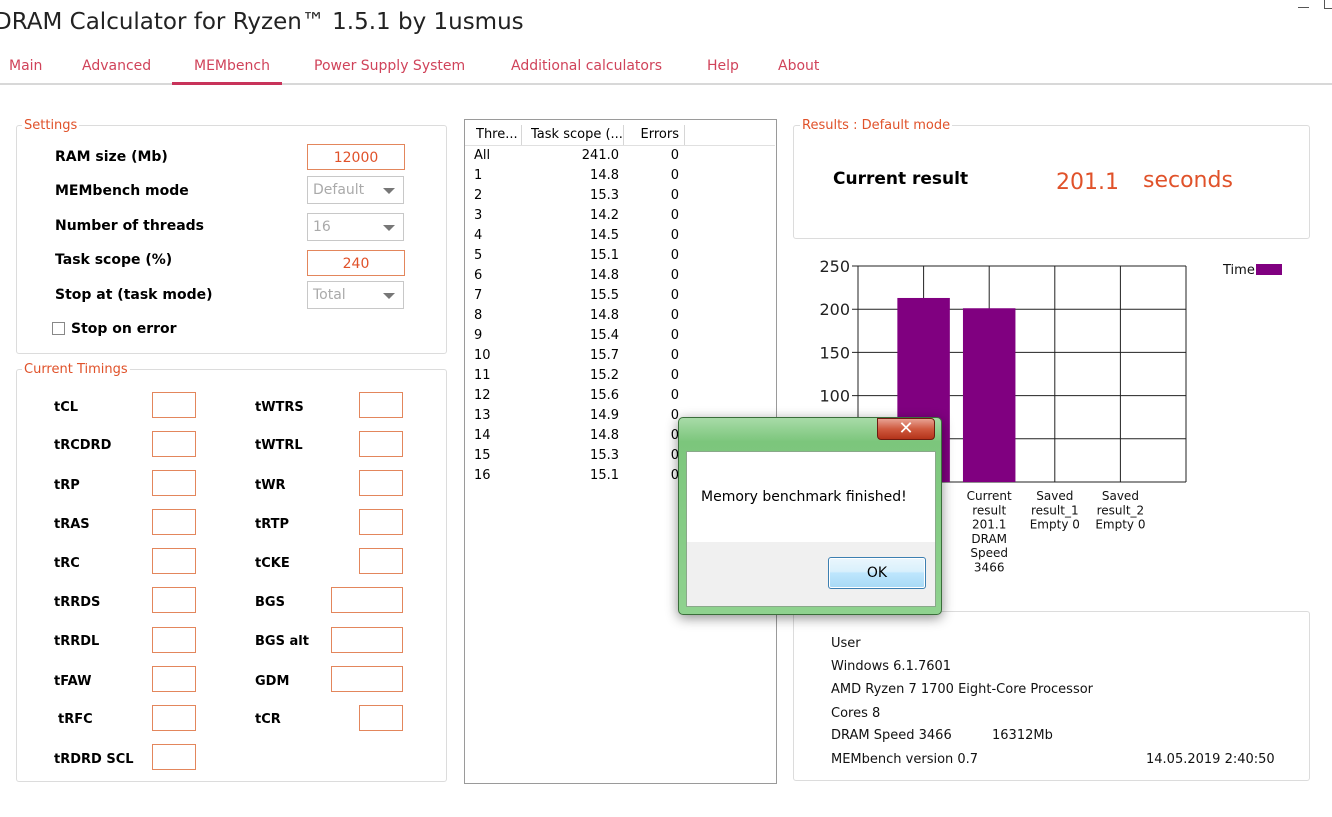 The width and height of the screenshot is (1332, 817). What do you see at coordinates (367, 640) in the screenshot?
I see `timing-input-bgs-alt` at bounding box center [367, 640].